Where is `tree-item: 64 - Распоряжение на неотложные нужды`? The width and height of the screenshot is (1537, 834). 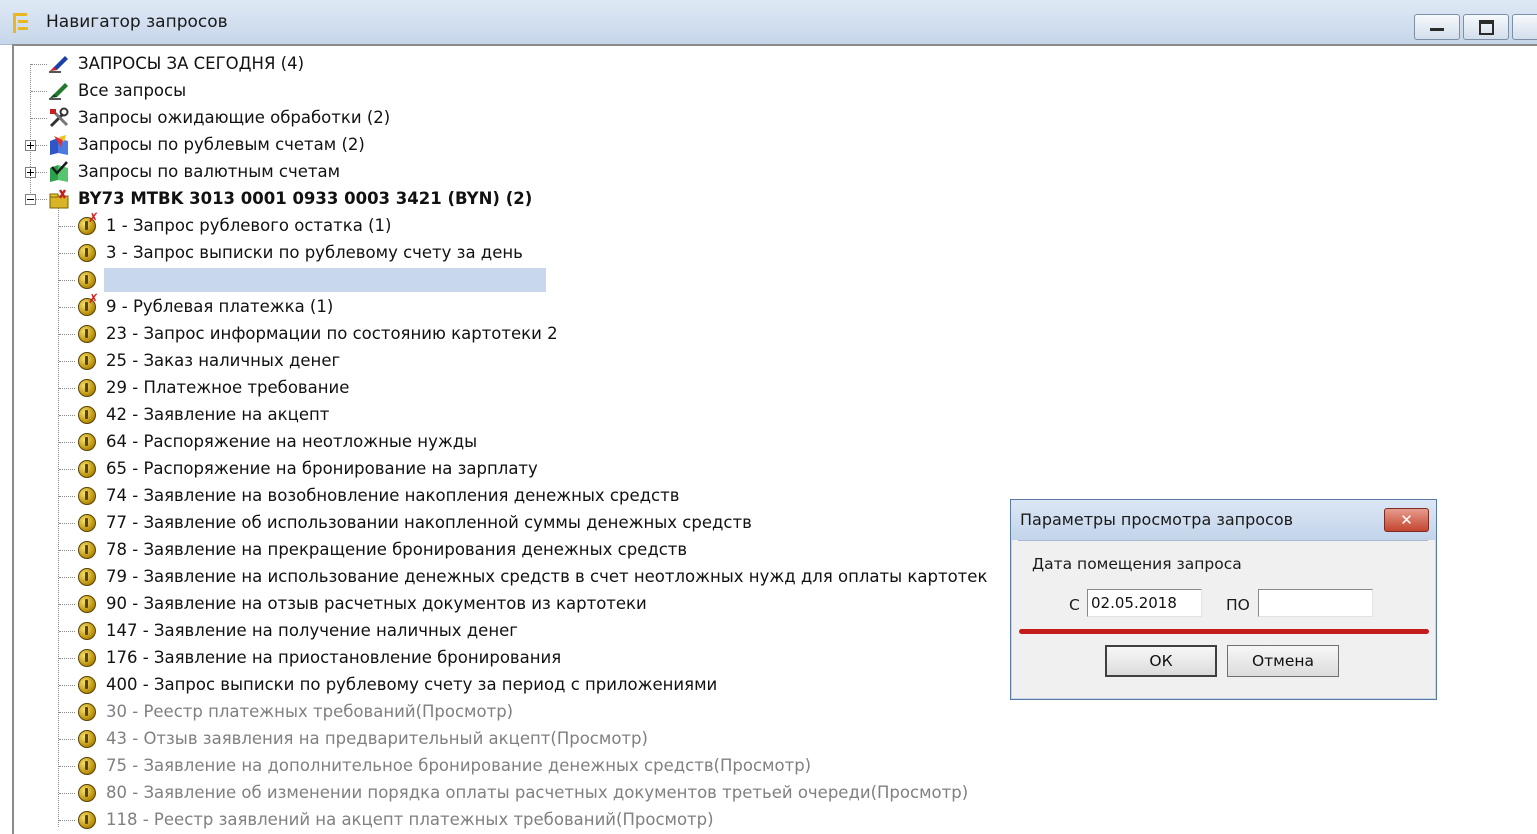 tree-item: 64 - Распоряжение на неотложные нужды is located at coordinates (277, 442).